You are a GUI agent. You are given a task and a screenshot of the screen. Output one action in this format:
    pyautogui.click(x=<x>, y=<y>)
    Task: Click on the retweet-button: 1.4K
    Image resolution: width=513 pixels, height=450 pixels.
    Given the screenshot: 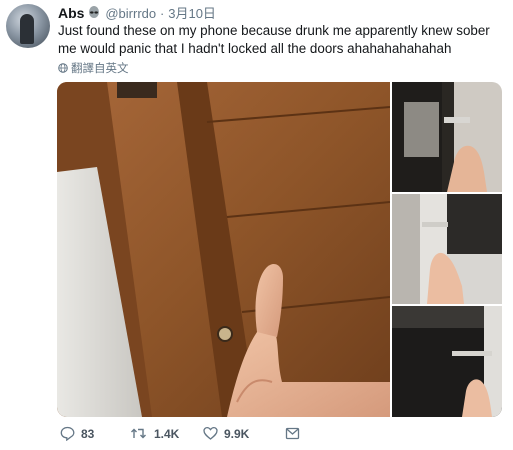 What is the action you would take?
    pyautogui.click(x=154, y=433)
    